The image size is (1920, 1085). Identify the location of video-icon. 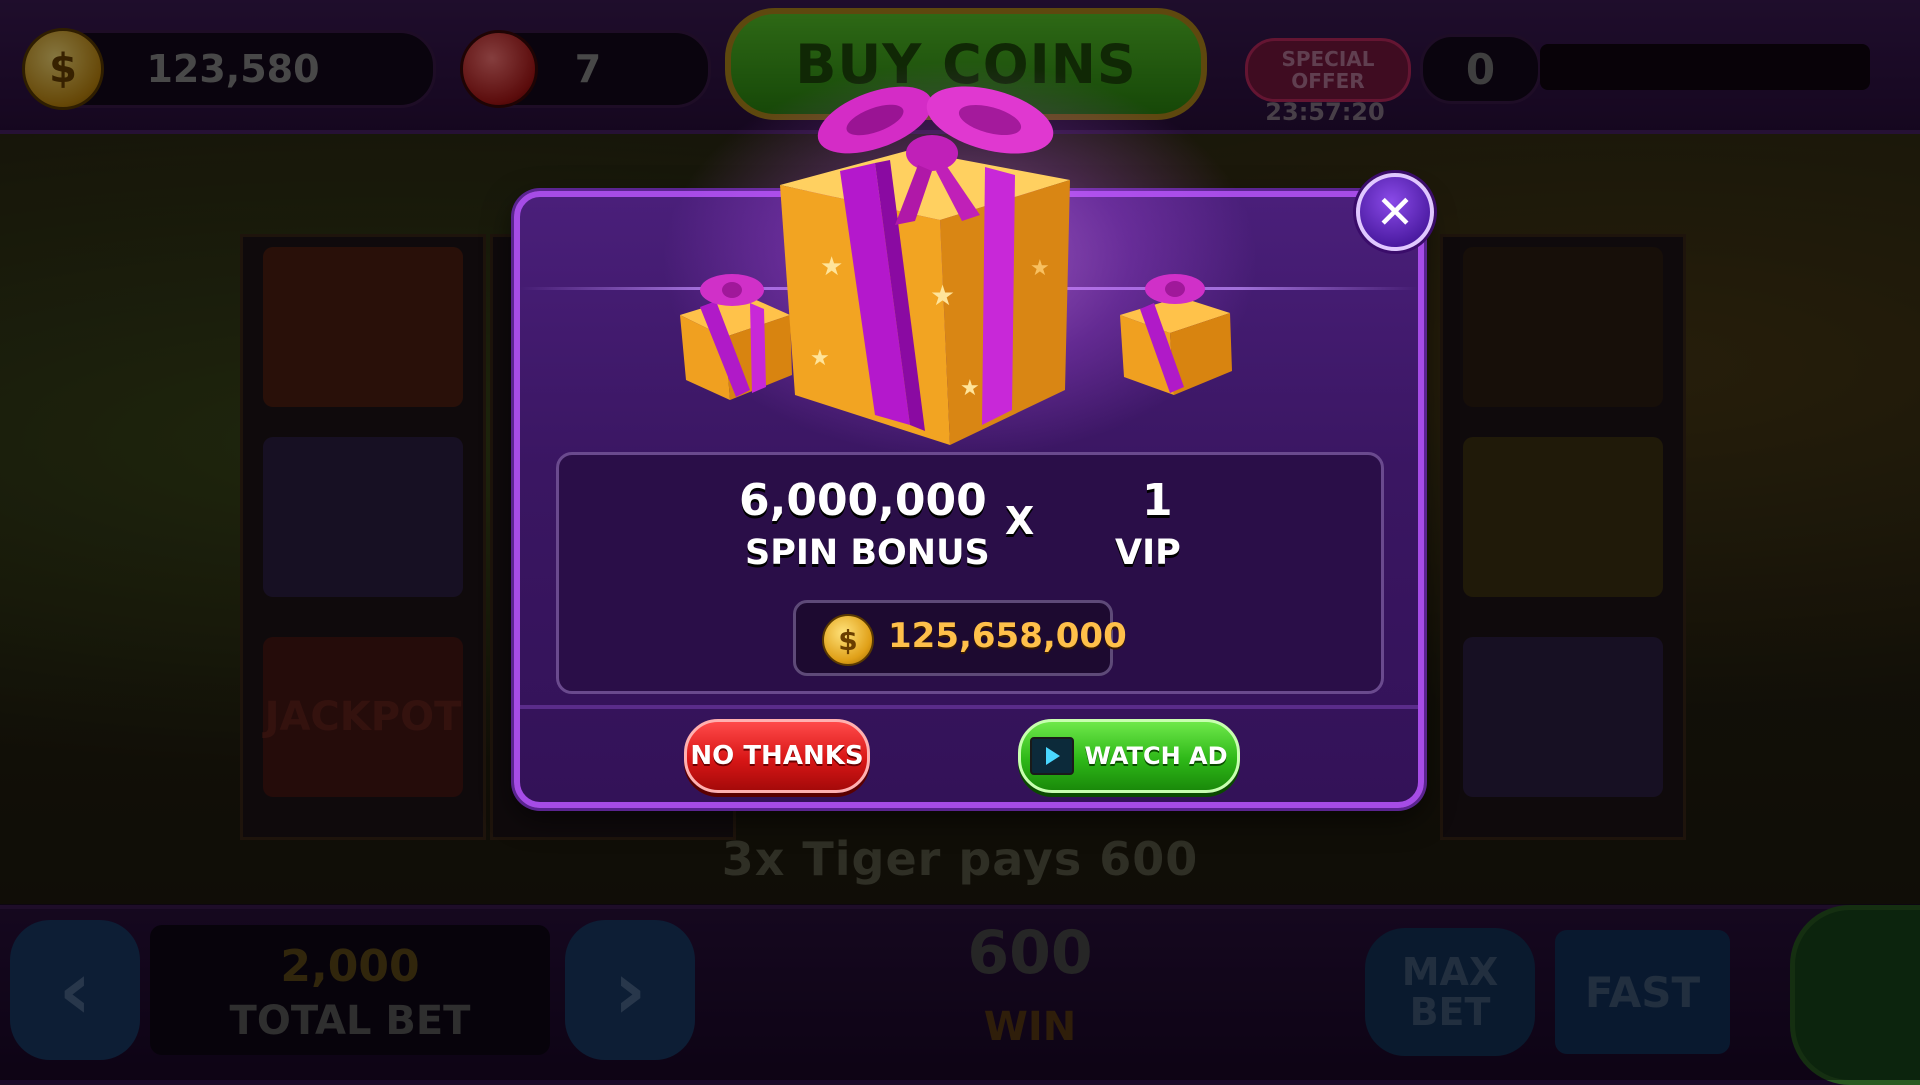
(1052, 756).